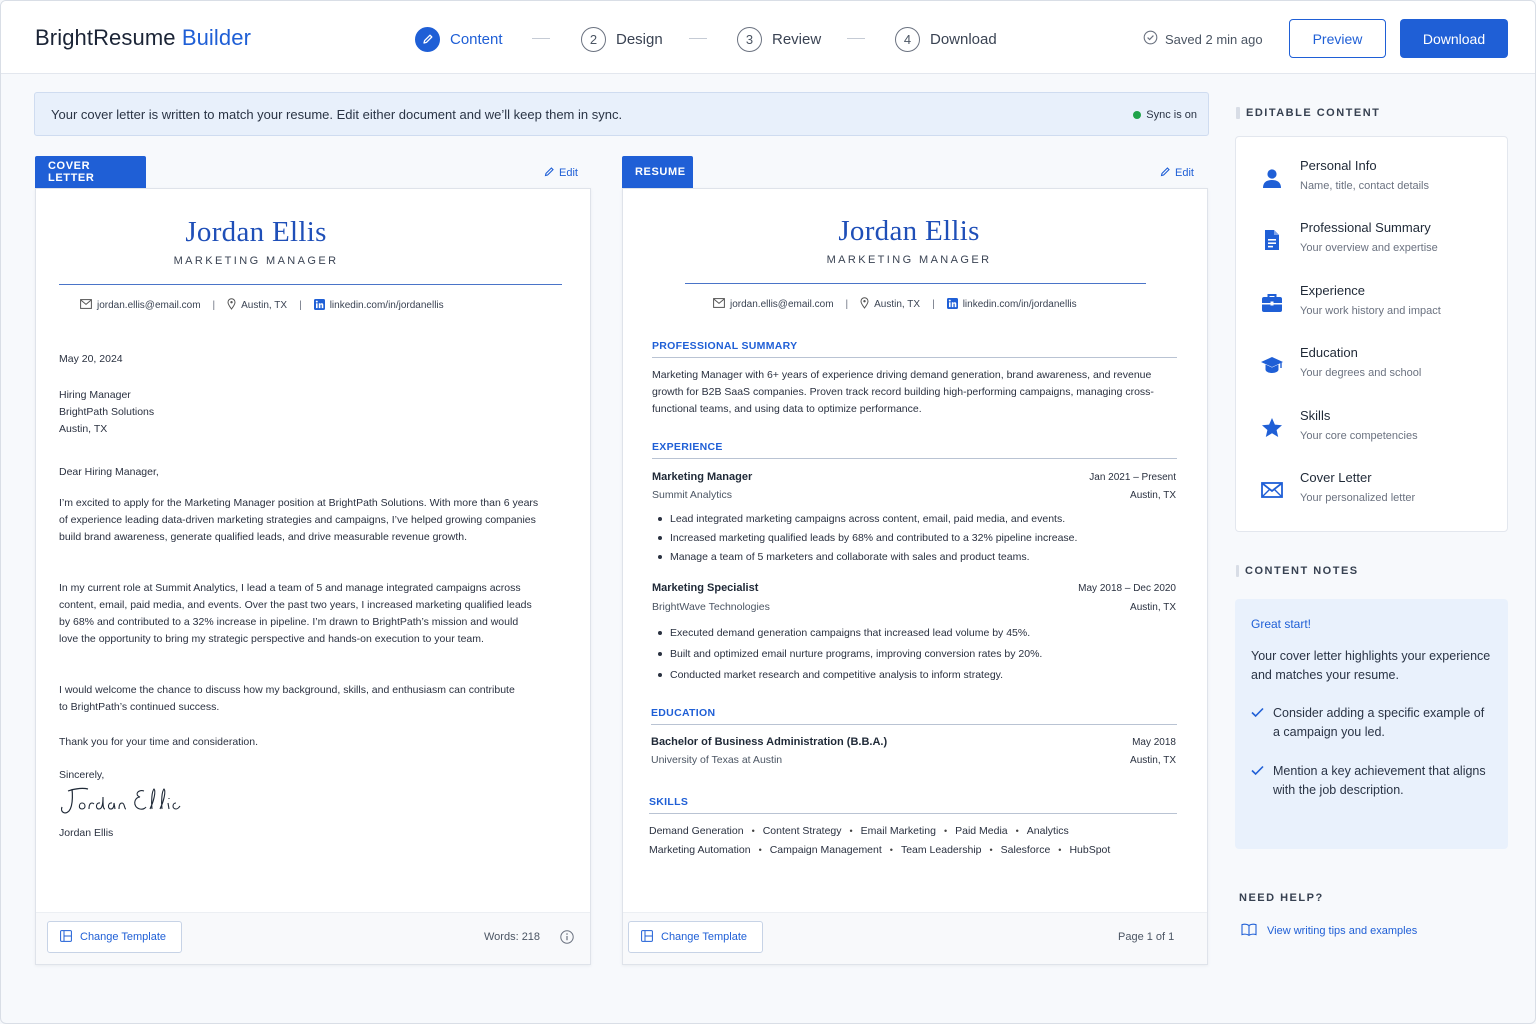 The width and height of the screenshot is (1536, 1024). What do you see at coordinates (567, 939) in the screenshot?
I see `info-icon` at bounding box center [567, 939].